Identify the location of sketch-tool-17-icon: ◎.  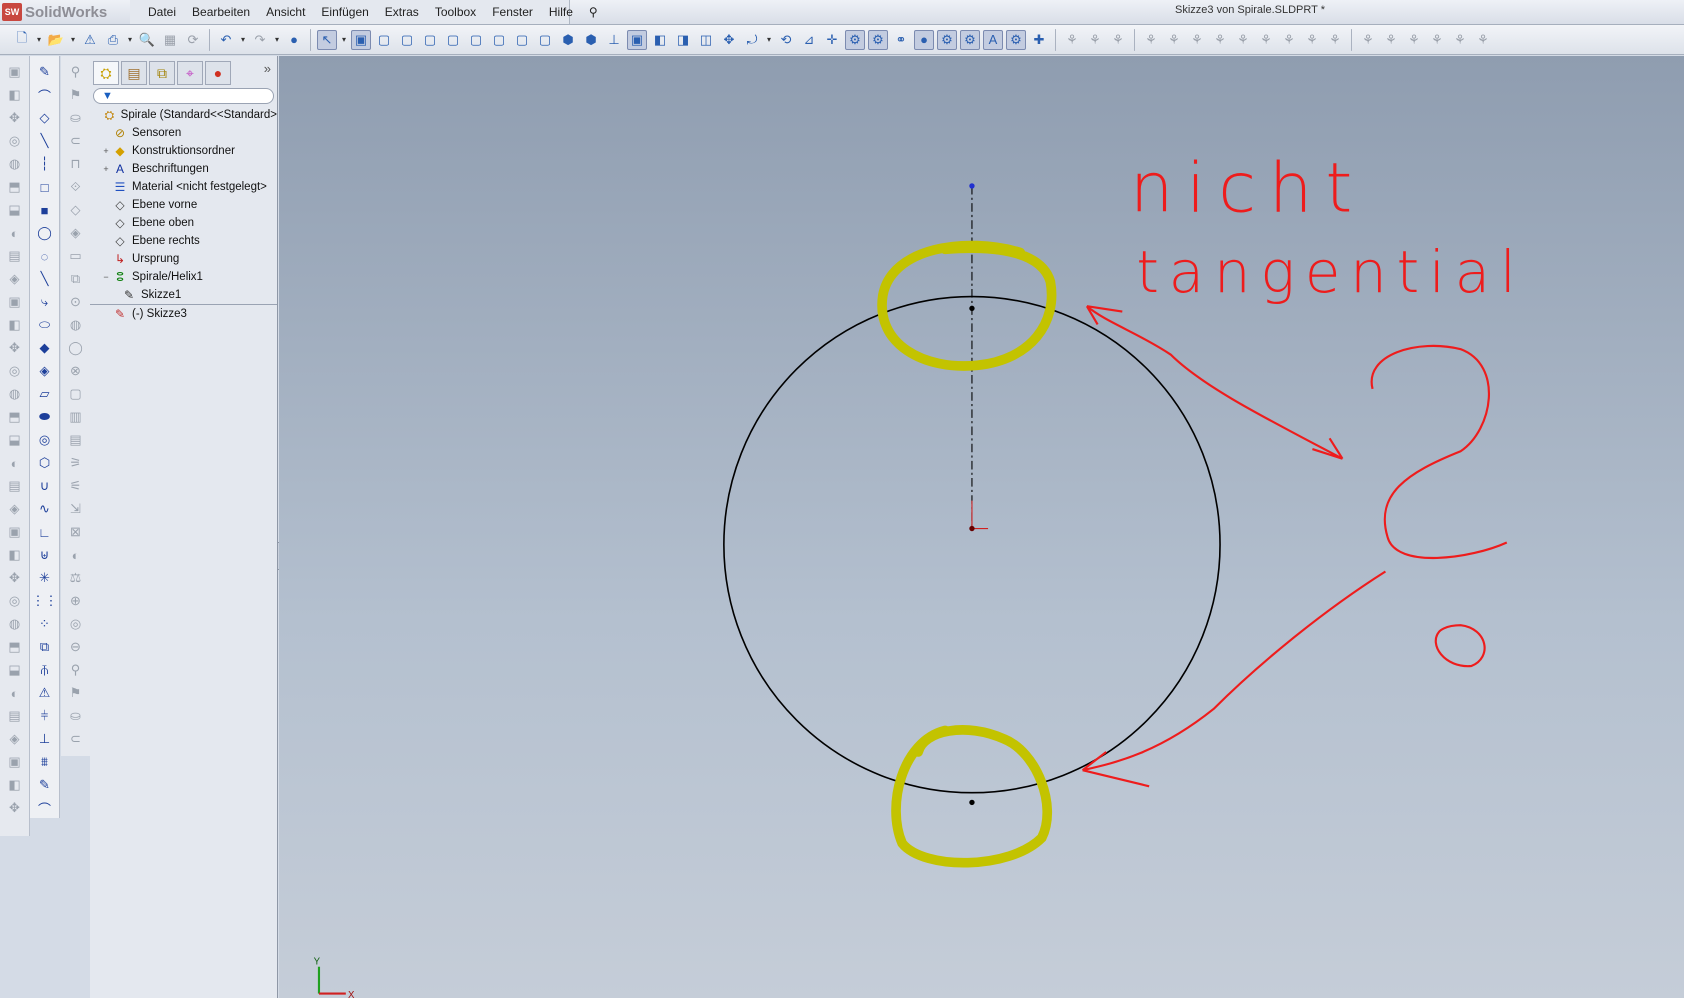
(45, 440).